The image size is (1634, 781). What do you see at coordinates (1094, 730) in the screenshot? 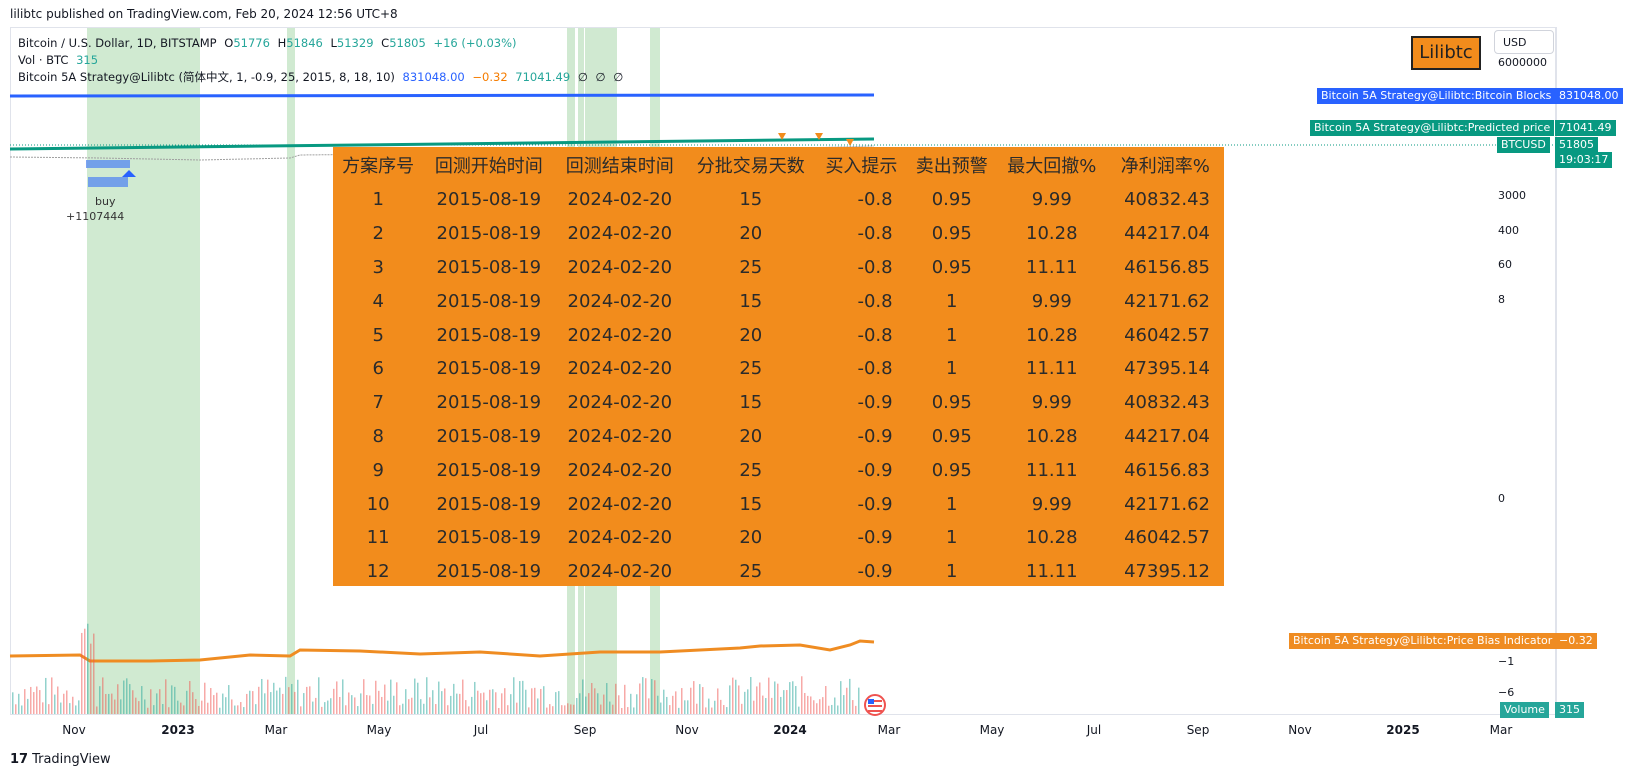
I see `time-axis-label: Jul` at bounding box center [1094, 730].